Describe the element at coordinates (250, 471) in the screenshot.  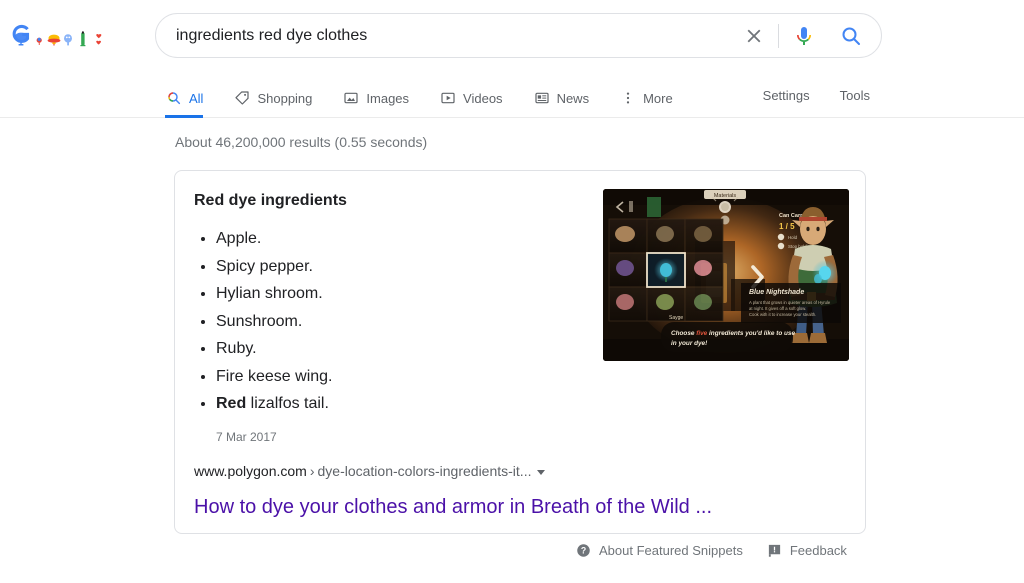
I see `result-domain: www.polygon.com` at that location.